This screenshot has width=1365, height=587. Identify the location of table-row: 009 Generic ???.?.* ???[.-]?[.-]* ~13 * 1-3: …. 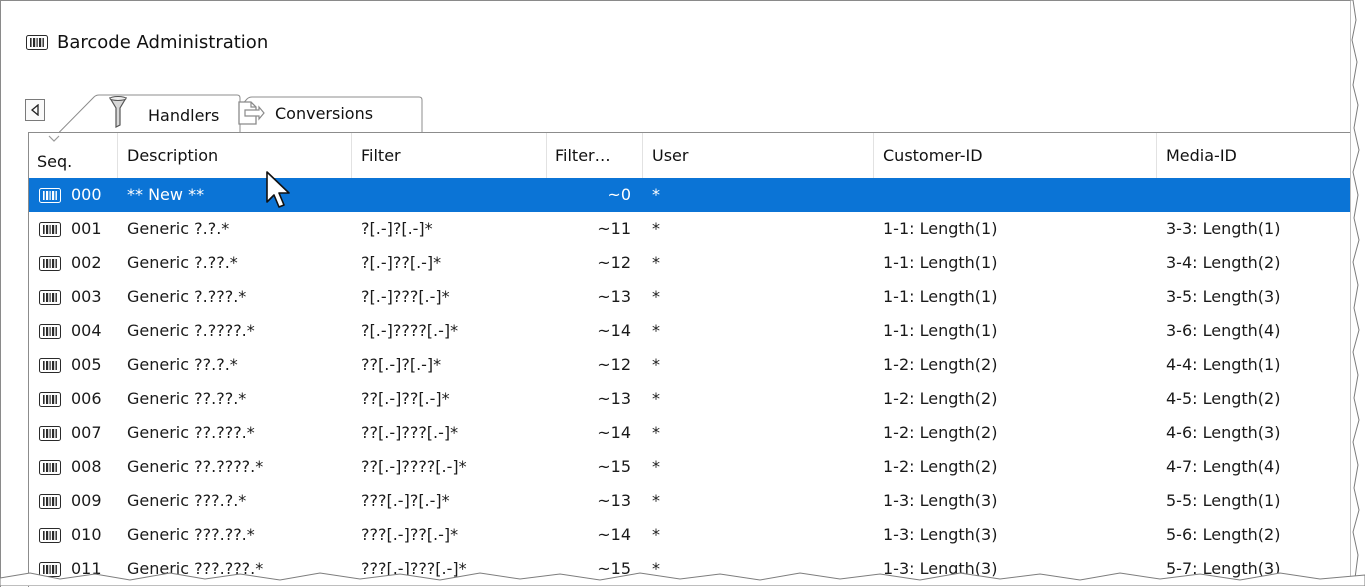
(691, 501).